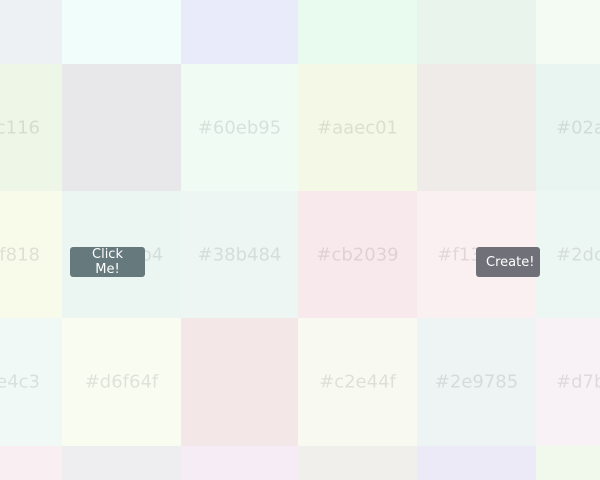  I want to click on color-tile: #38b484, so click(239, 254).